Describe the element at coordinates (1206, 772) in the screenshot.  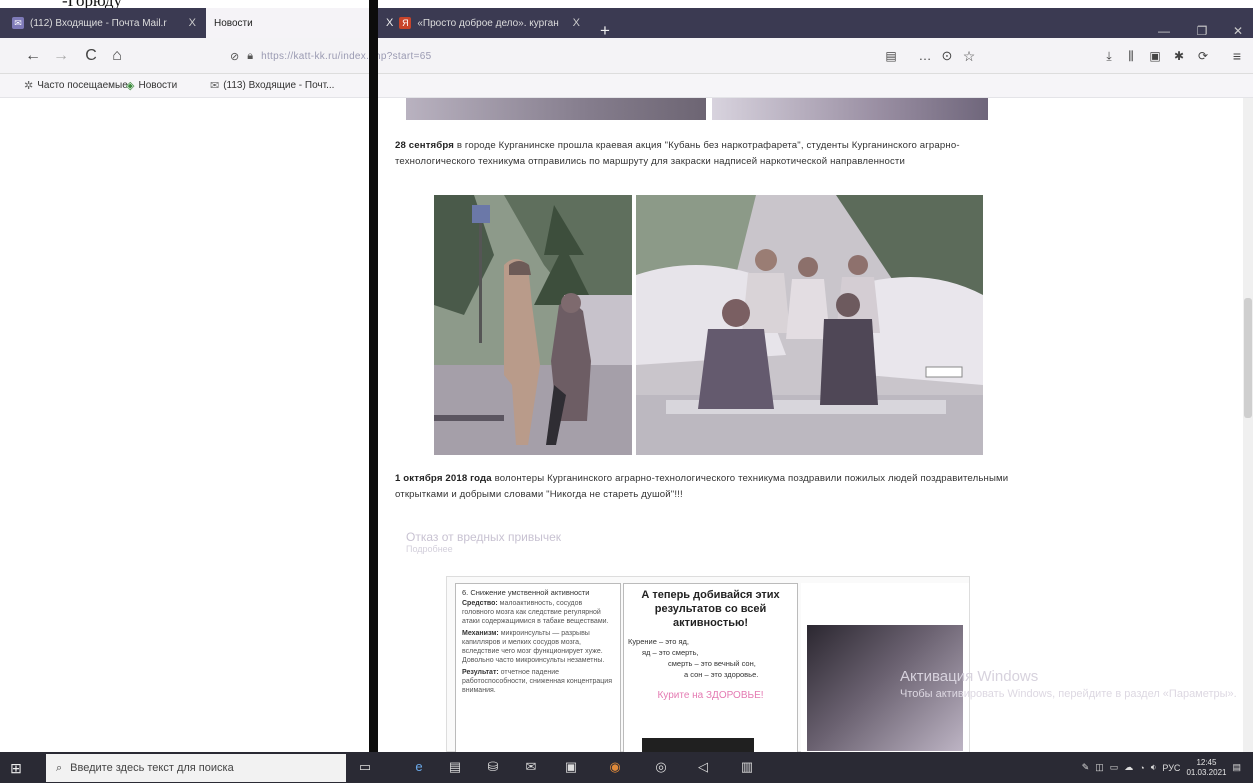
I see `clock-date: 01.03.2021` at that location.